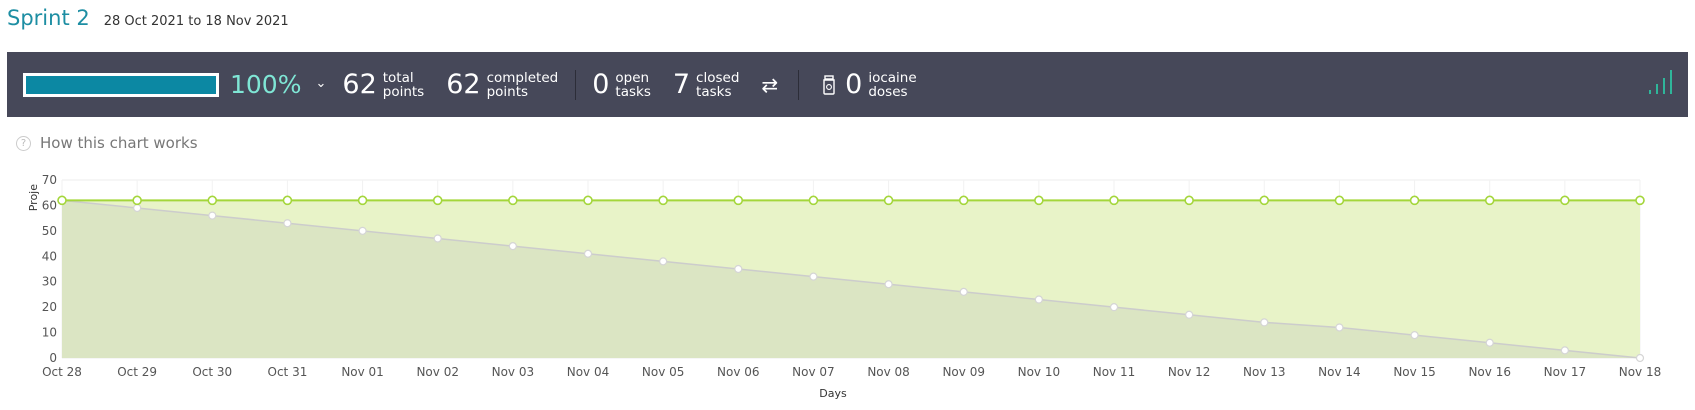 This screenshot has width=1695, height=410. What do you see at coordinates (49, 307) in the screenshot?
I see `y-tick-label: 20` at bounding box center [49, 307].